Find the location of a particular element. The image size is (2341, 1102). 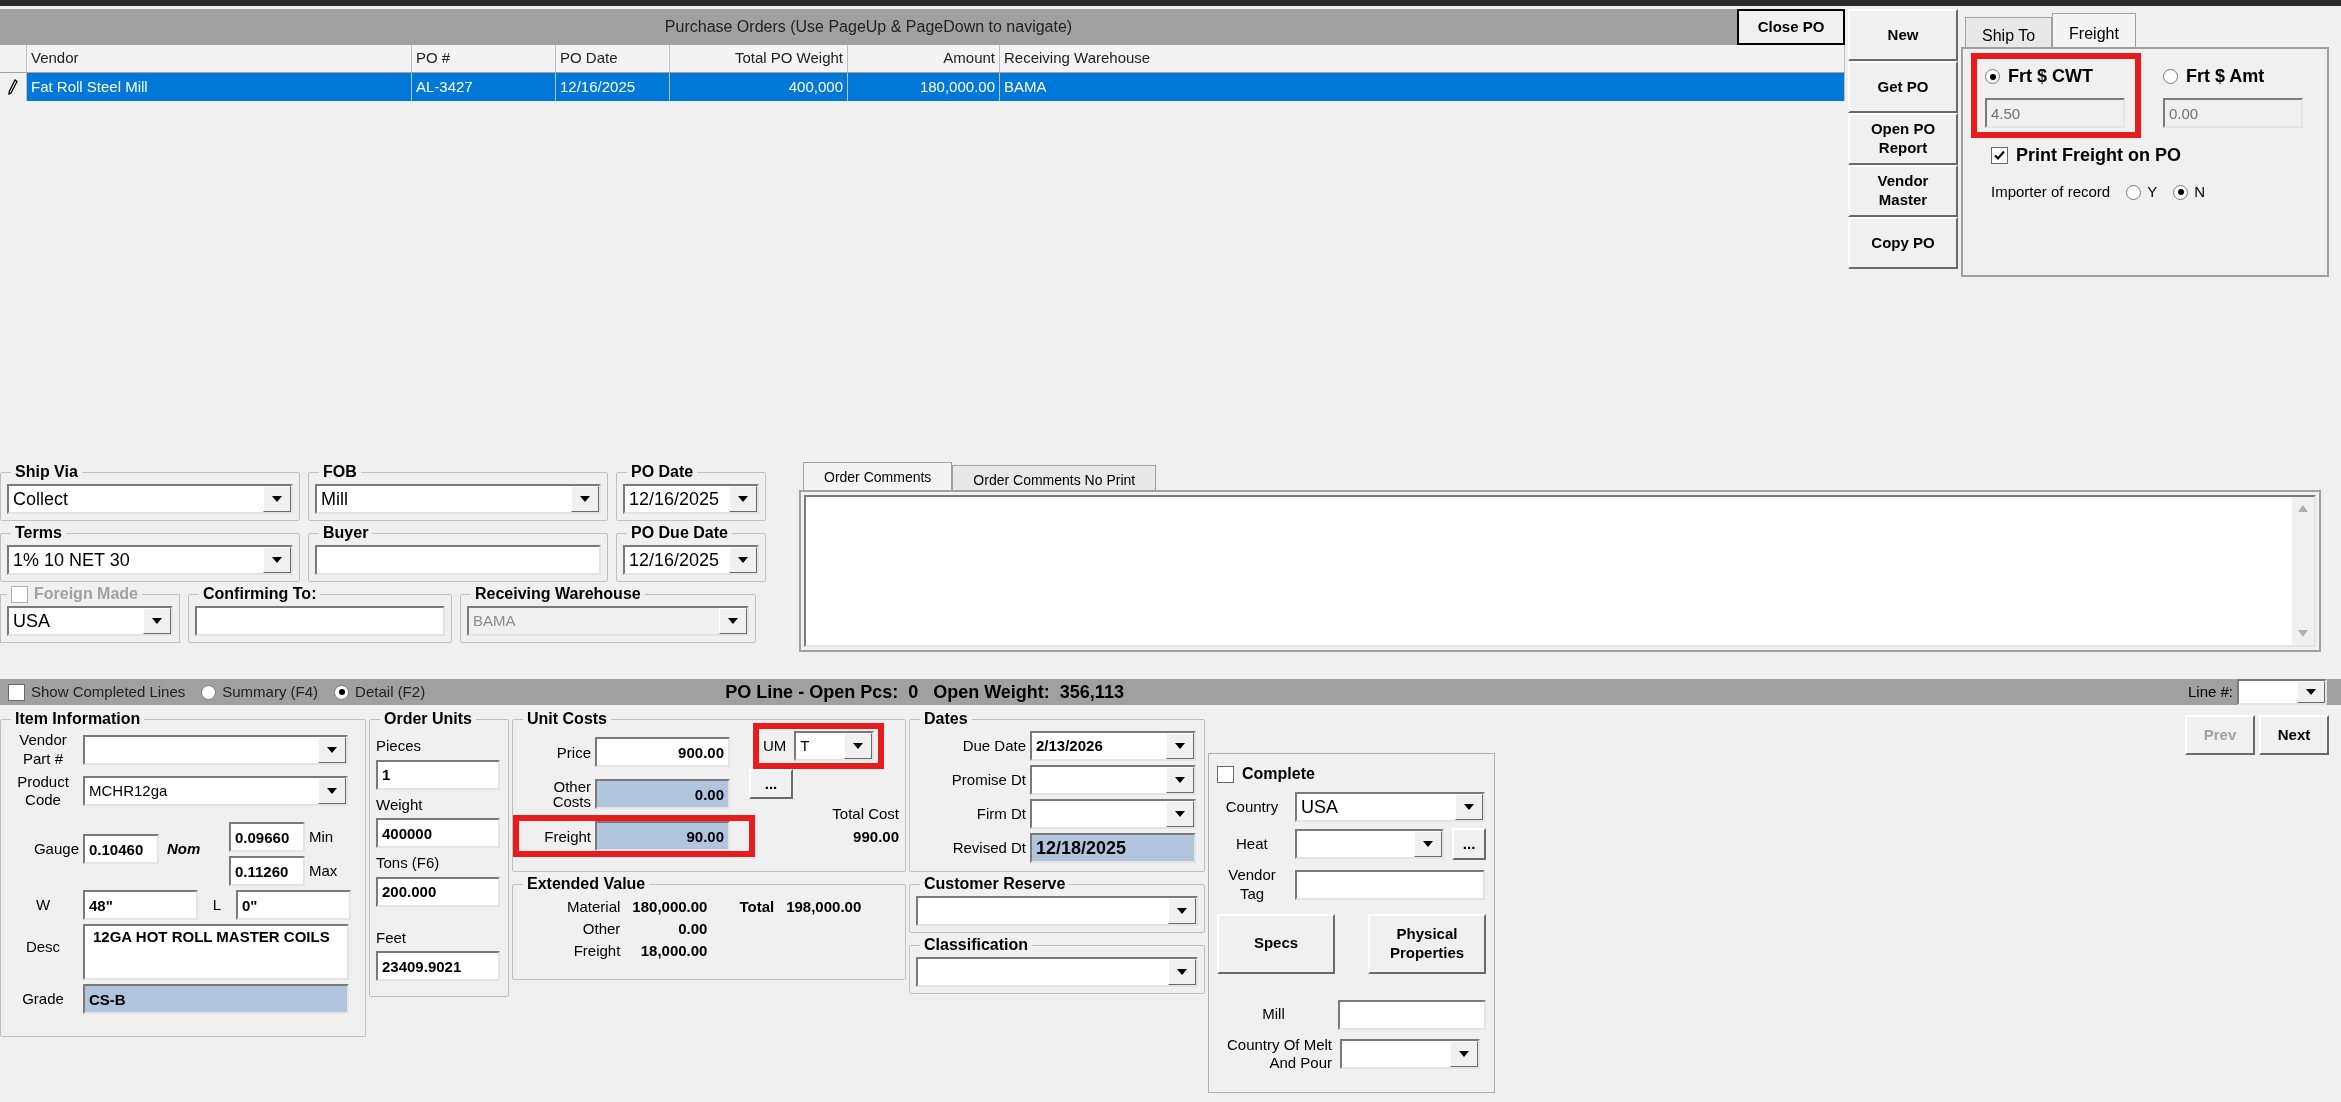

field-label: Tons (F6) is located at coordinates (408, 863).